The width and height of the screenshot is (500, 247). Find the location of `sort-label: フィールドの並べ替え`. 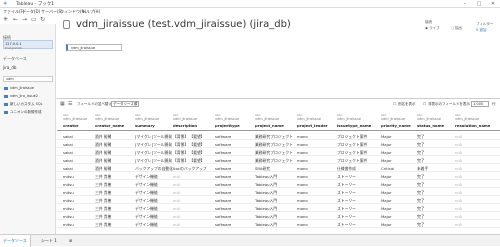

sort-label: フィールドの並べ替え is located at coordinates (94, 104).